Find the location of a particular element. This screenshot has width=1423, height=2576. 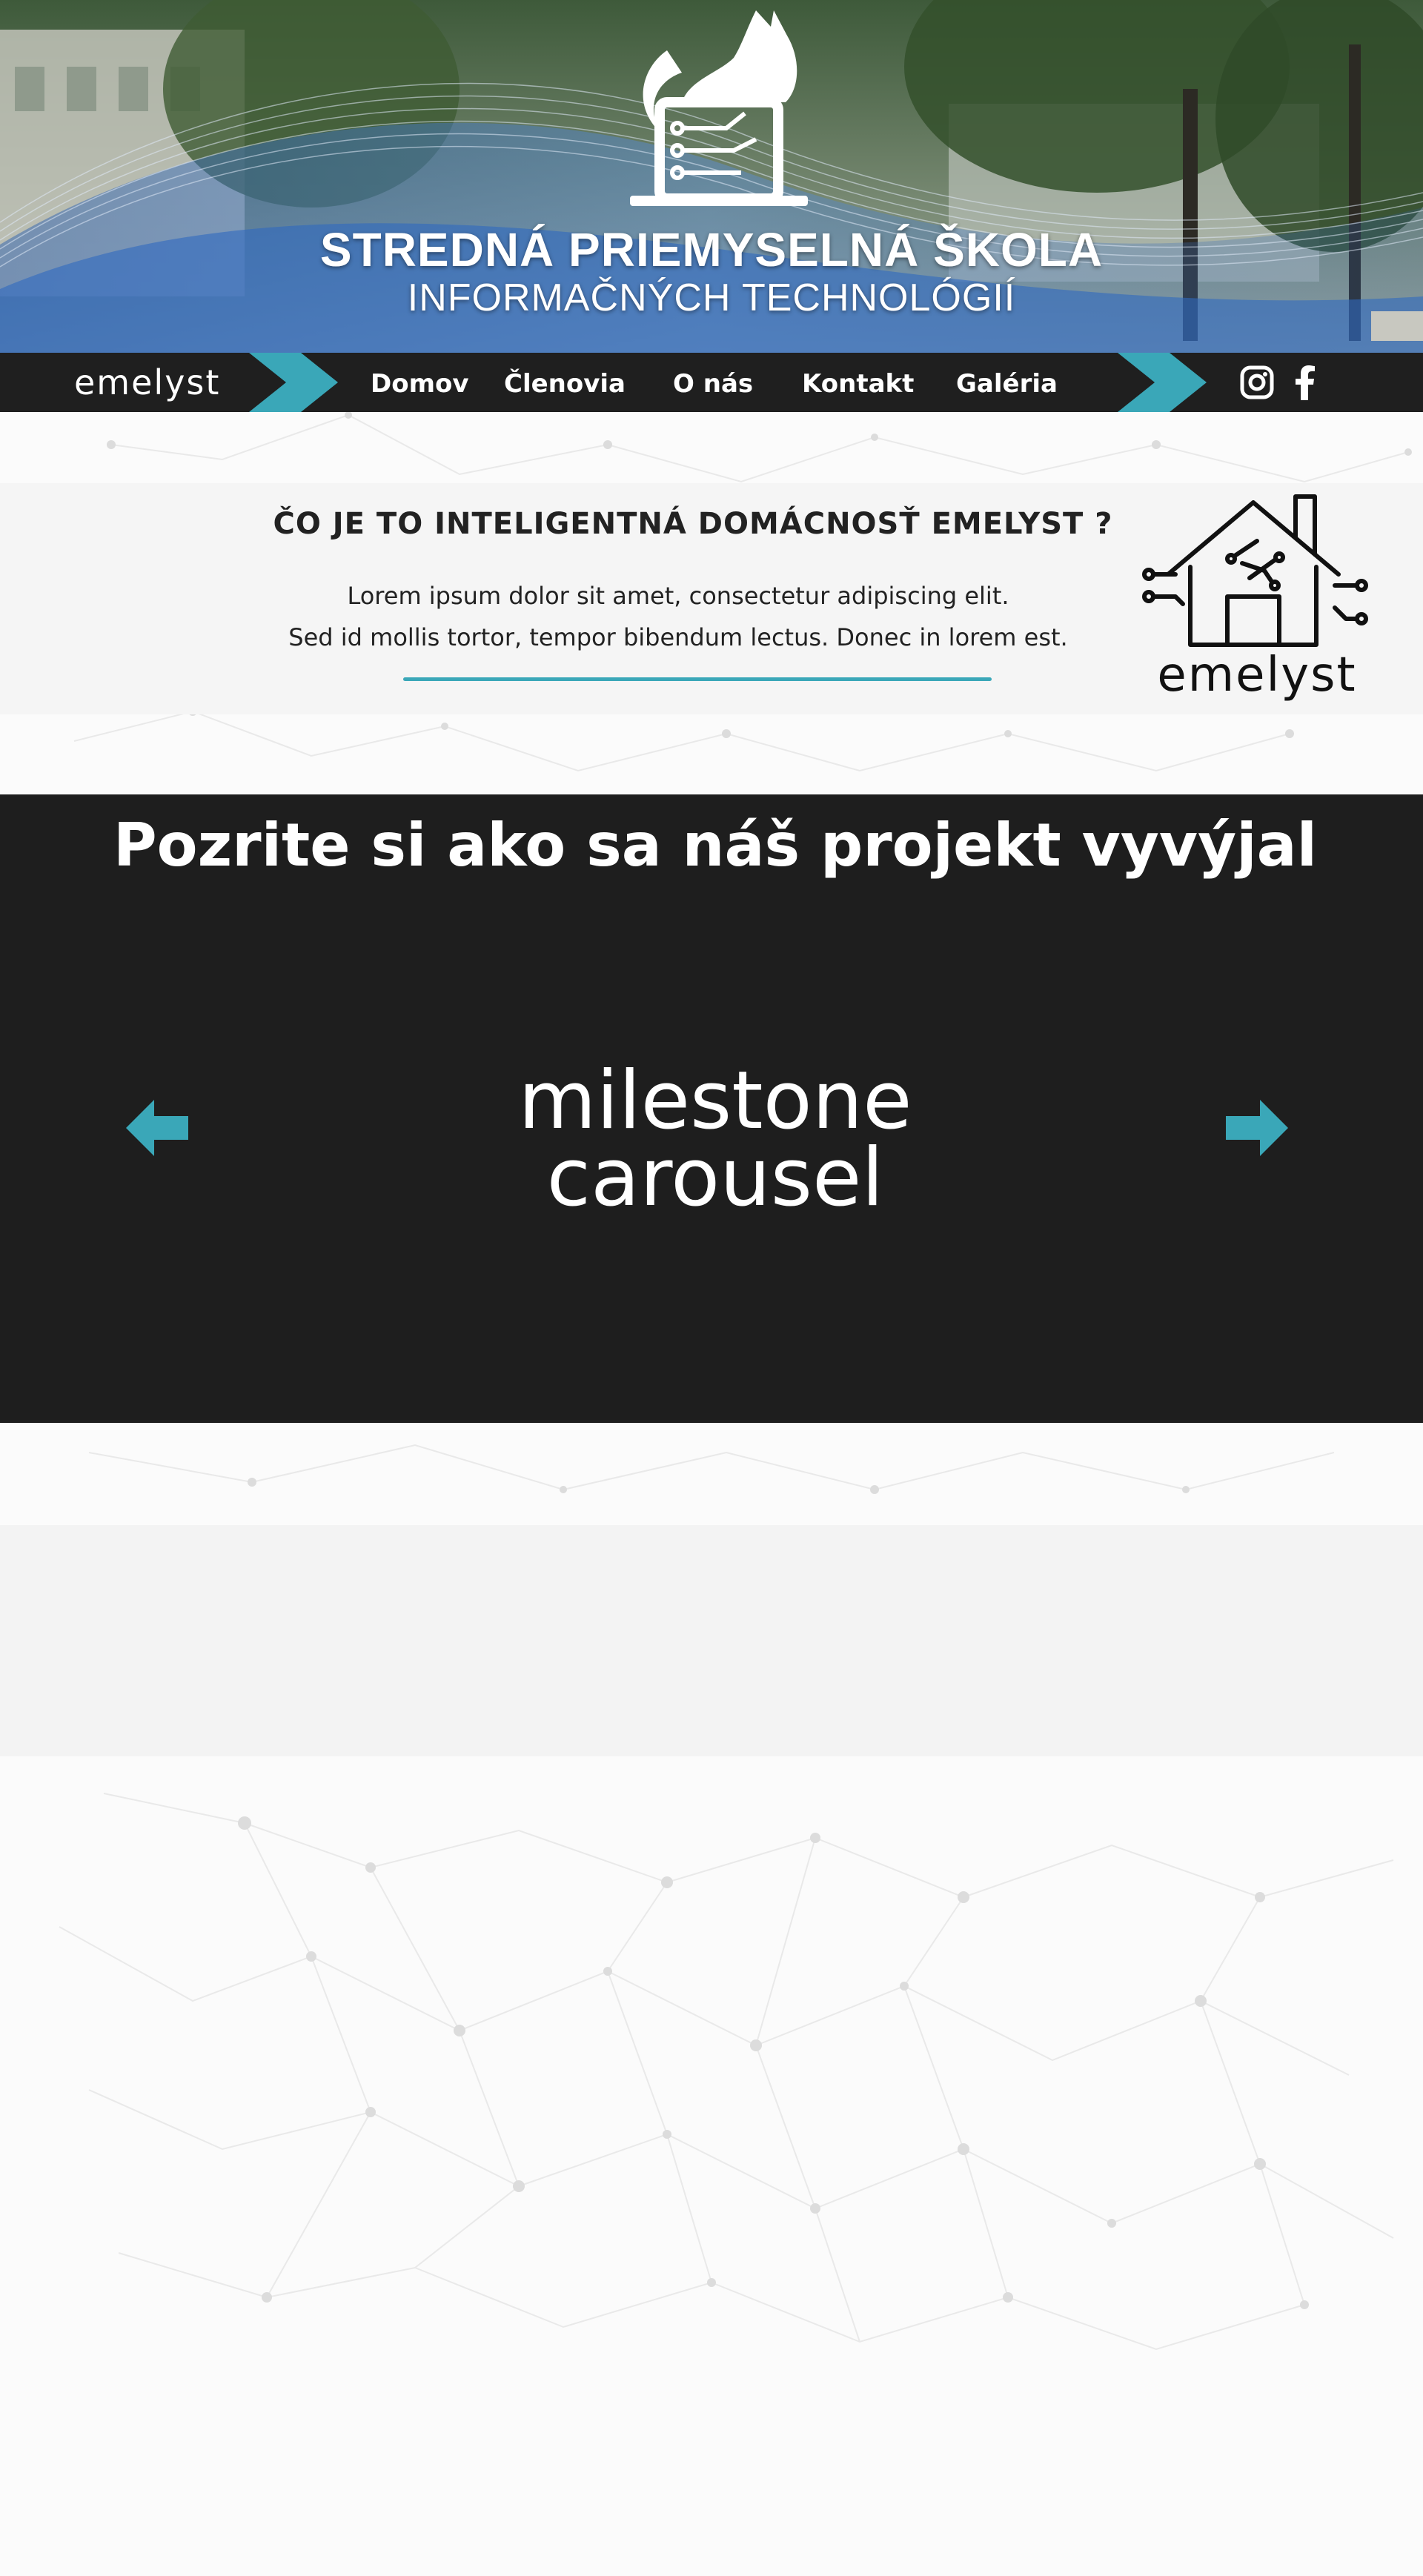

school-fox-logo is located at coordinates (719, 108).